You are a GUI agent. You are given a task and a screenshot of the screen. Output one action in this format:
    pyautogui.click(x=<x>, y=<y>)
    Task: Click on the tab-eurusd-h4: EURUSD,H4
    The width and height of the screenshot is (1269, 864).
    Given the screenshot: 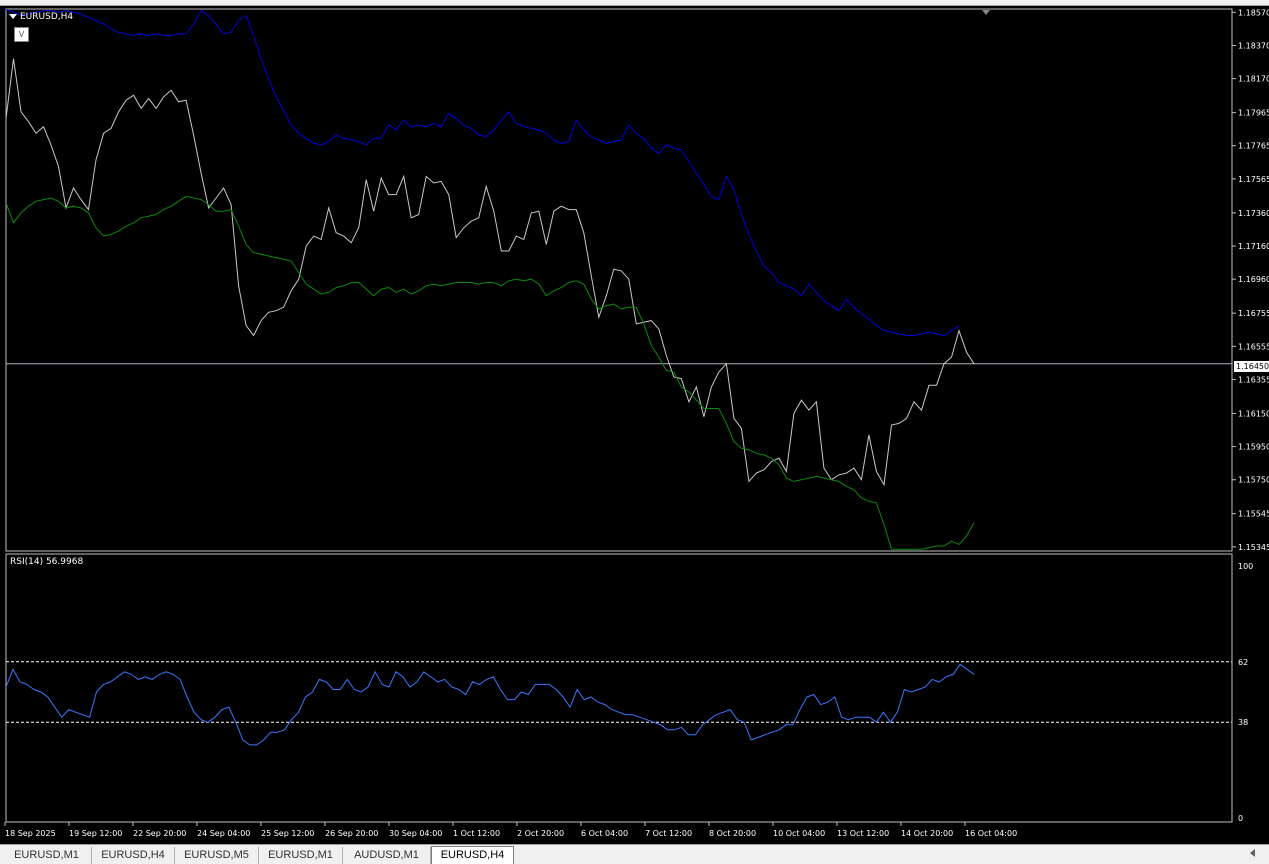 What is the action you would take?
    pyautogui.click(x=133, y=855)
    